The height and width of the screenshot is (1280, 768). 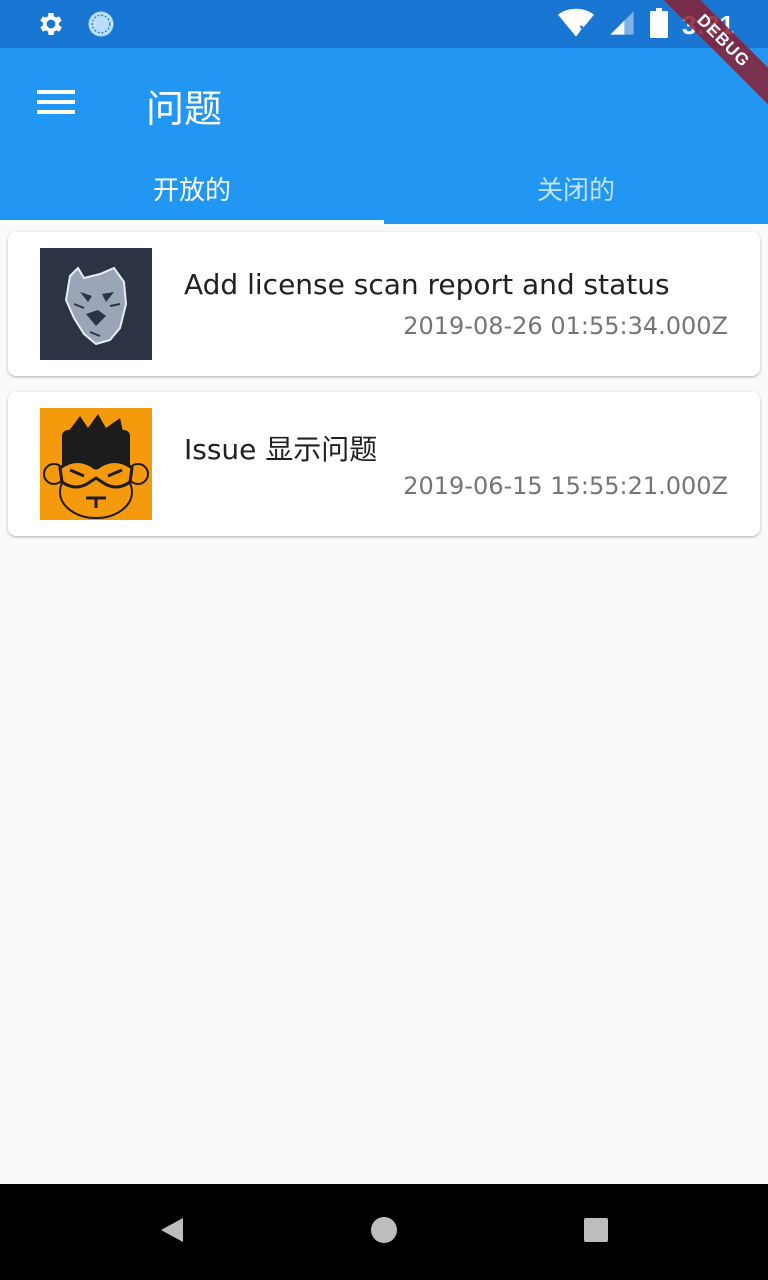 What do you see at coordinates (281, 449) in the screenshot?
I see `issue-title: Issue 显示问题` at bounding box center [281, 449].